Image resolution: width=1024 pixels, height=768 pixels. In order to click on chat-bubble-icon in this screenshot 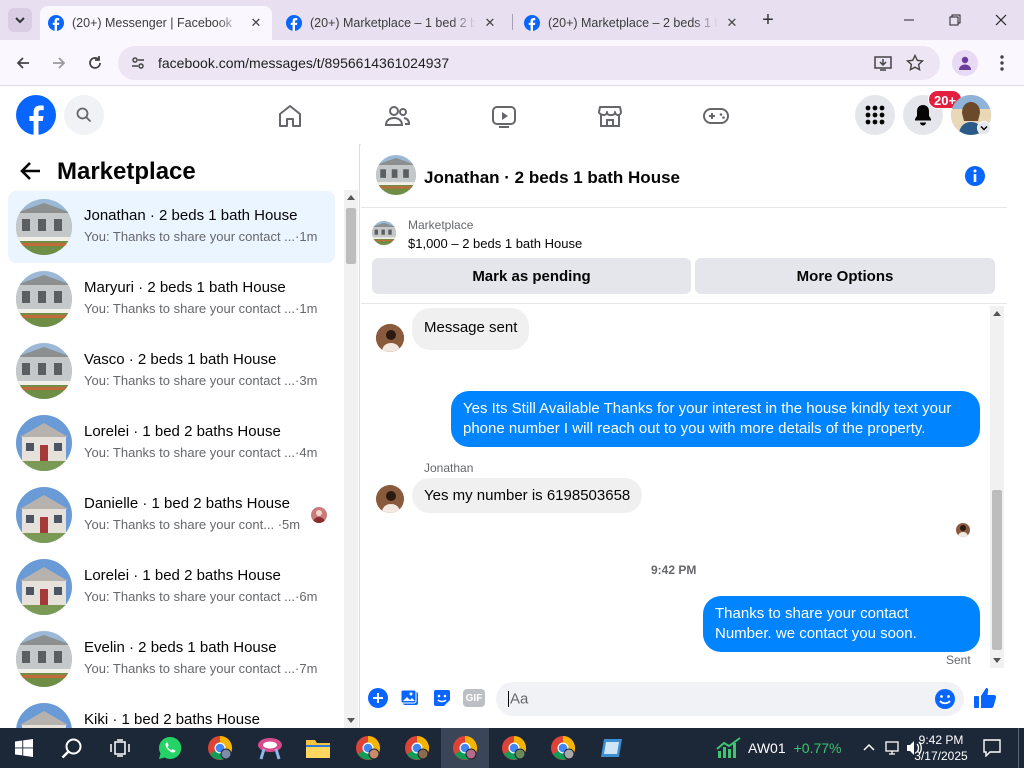, I will do `click(992, 748)`.